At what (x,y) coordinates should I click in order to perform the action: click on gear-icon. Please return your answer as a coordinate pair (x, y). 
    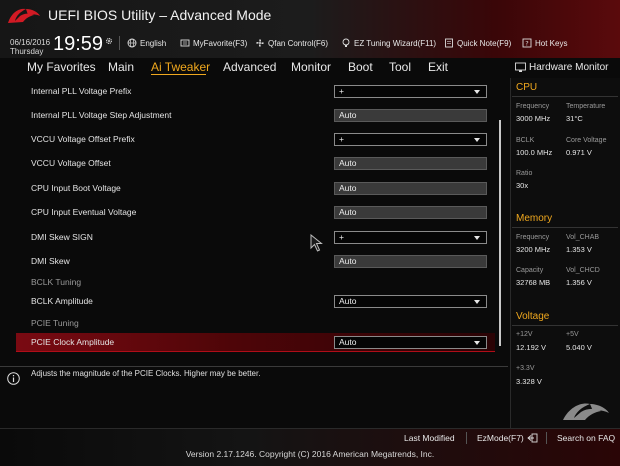
    Looking at the image, I should click on (109, 41).